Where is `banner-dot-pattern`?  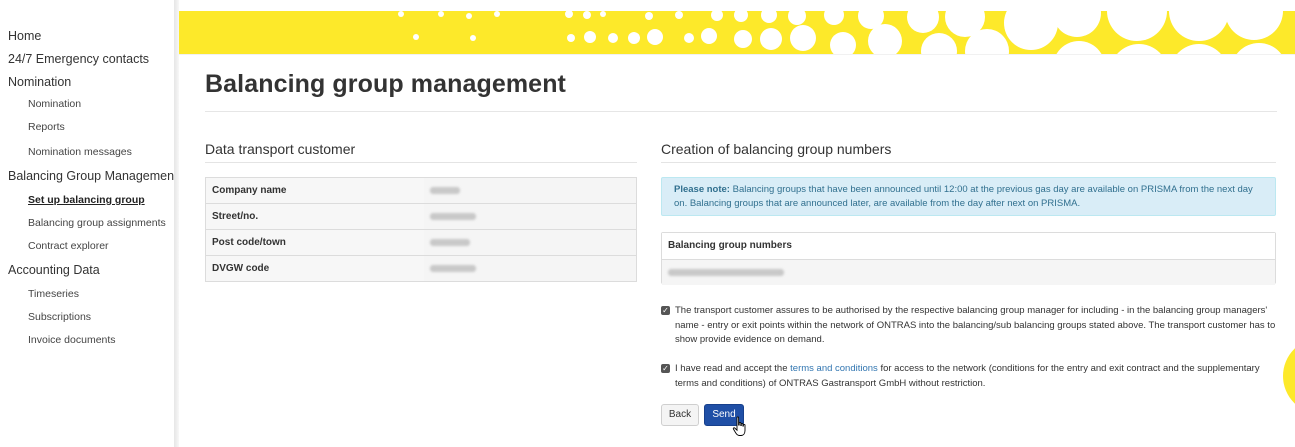
banner-dot-pattern is located at coordinates (840, 32).